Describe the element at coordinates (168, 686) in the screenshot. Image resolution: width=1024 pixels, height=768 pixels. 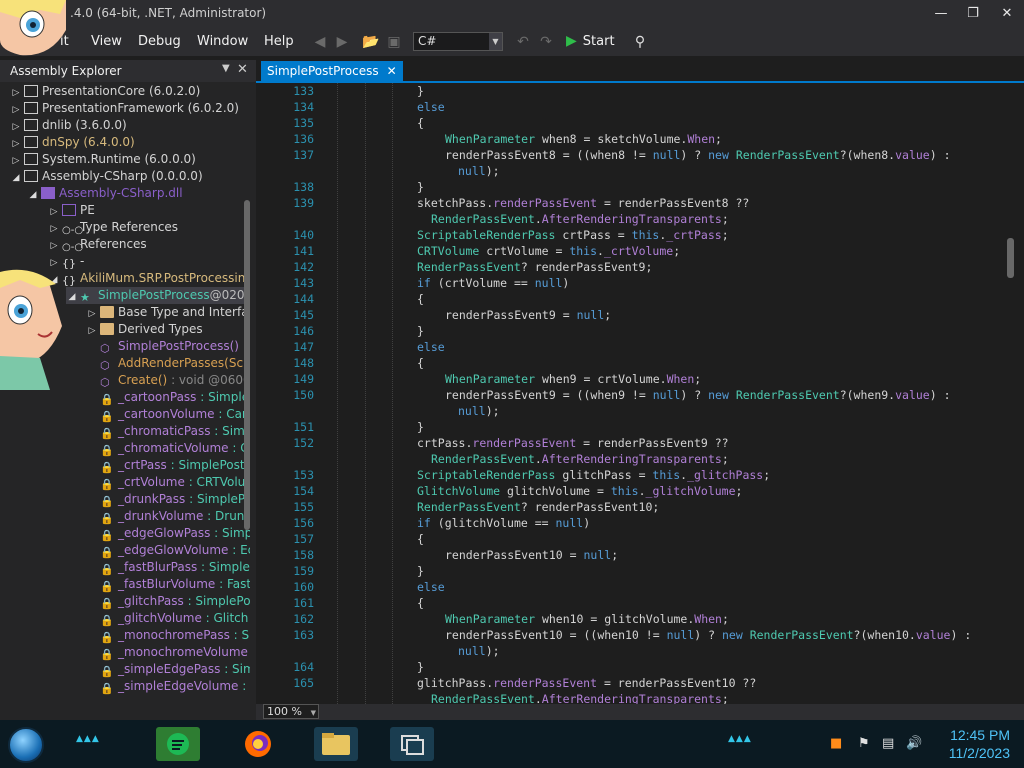
I see `tree-node: 🔒 _simpleEdgeVolume :` at that location.